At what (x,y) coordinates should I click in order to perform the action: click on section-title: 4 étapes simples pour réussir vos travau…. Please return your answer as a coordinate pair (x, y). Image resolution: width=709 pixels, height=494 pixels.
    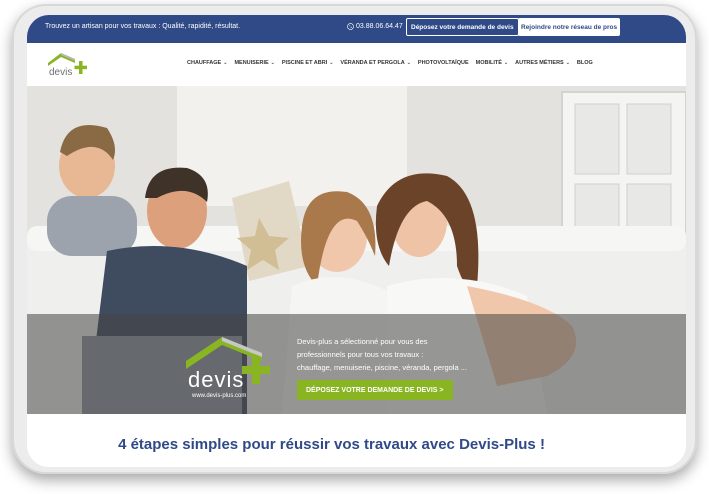
    Looking at the image, I should click on (331, 444).